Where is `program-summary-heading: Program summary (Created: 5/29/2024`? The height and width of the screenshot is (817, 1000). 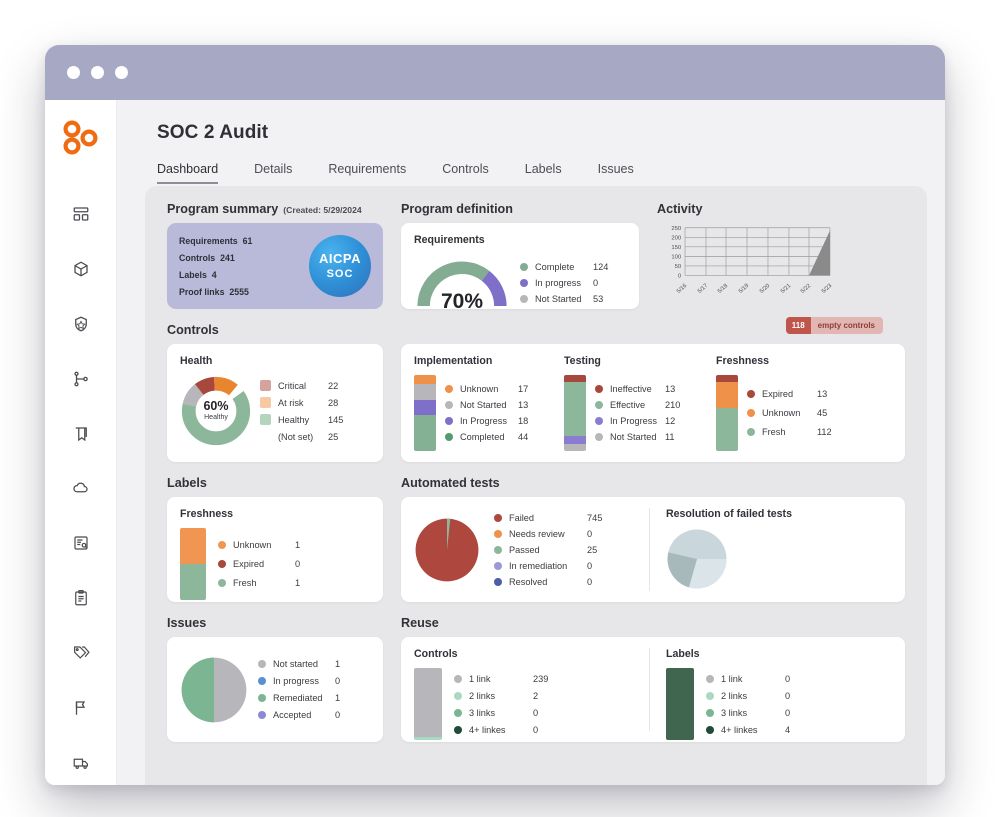
program-summary-heading: Program summary (Created: 5/29/2024 is located at coordinates (264, 209).